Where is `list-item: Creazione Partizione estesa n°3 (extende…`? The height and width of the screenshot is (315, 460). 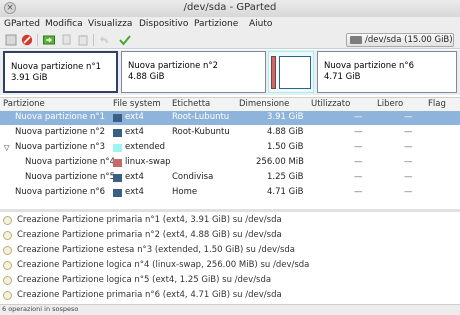 list-item: Creazione Partizione estesa n°3 (extende… is located at coordinates (230, 251).